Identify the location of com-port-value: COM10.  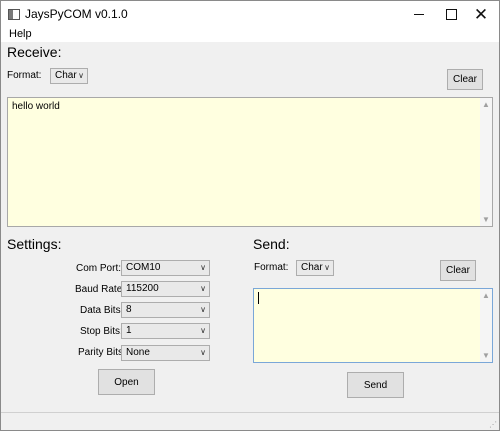
(143, 267).